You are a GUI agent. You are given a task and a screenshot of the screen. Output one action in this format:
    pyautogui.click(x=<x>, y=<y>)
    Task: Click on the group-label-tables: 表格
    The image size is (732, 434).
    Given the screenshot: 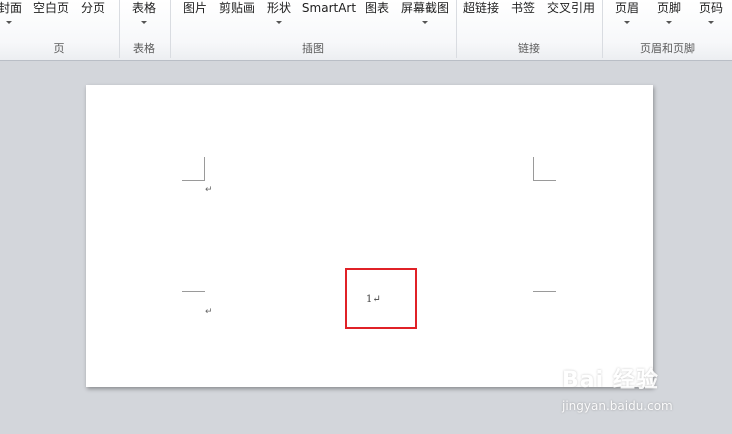 What is the action you would take?
    pyautogui.click(x=144, y=48)
    